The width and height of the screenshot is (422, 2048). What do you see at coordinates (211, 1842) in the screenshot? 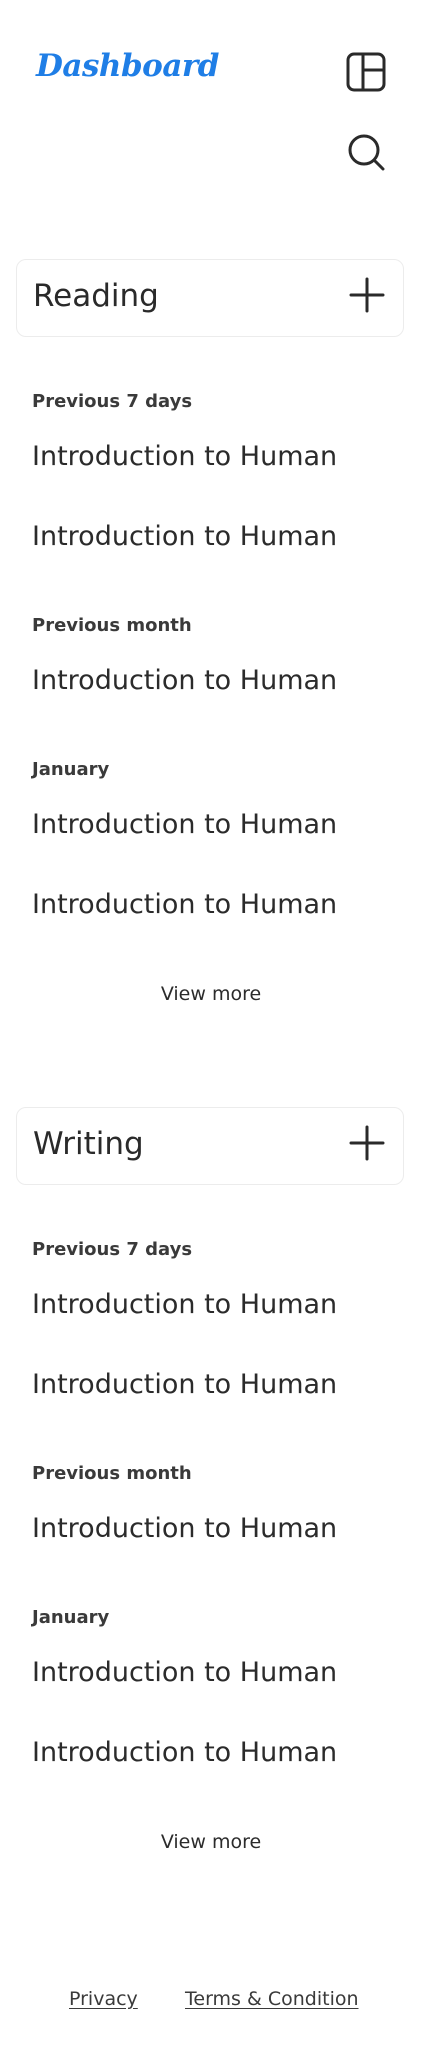
I see `view-more-writing-button: View more` at bounding box center [211, 1842].